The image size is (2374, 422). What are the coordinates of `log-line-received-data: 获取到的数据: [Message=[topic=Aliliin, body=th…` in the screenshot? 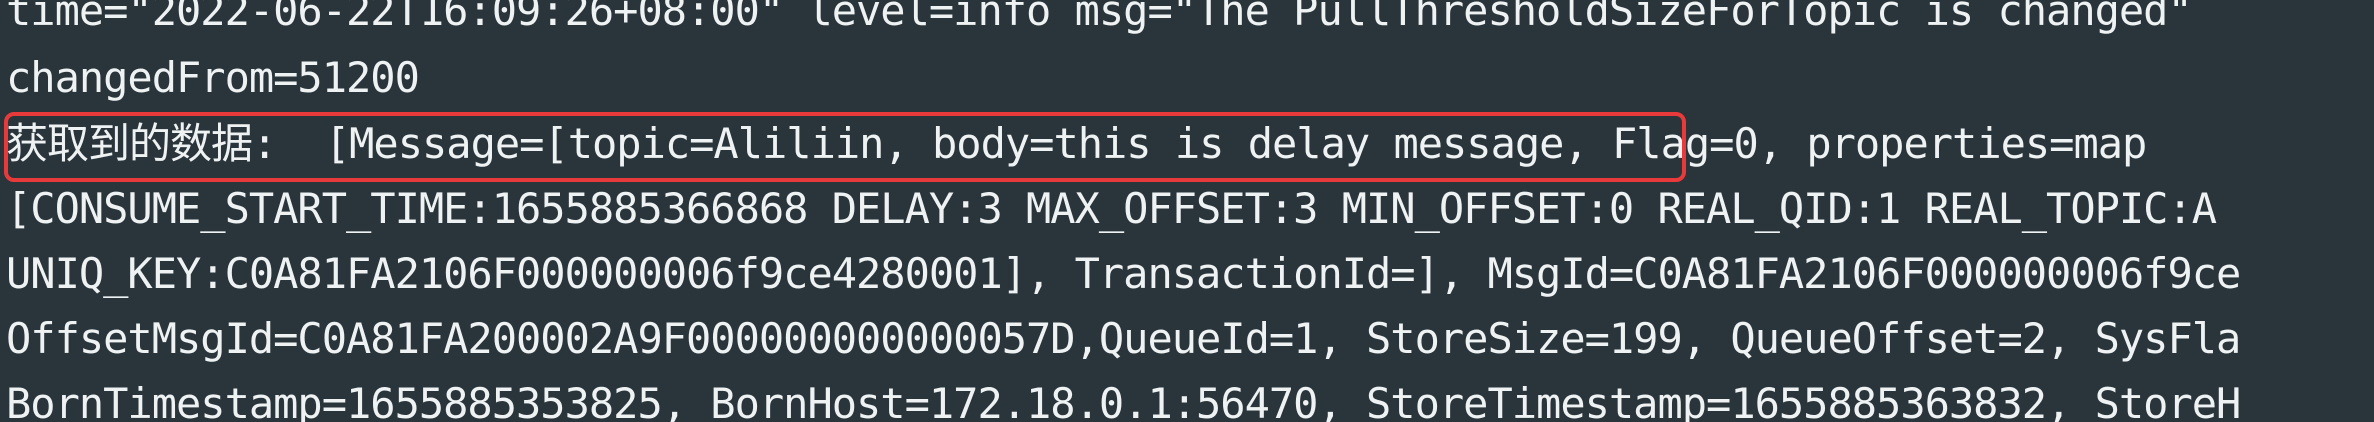 It's located at (1076, 143).